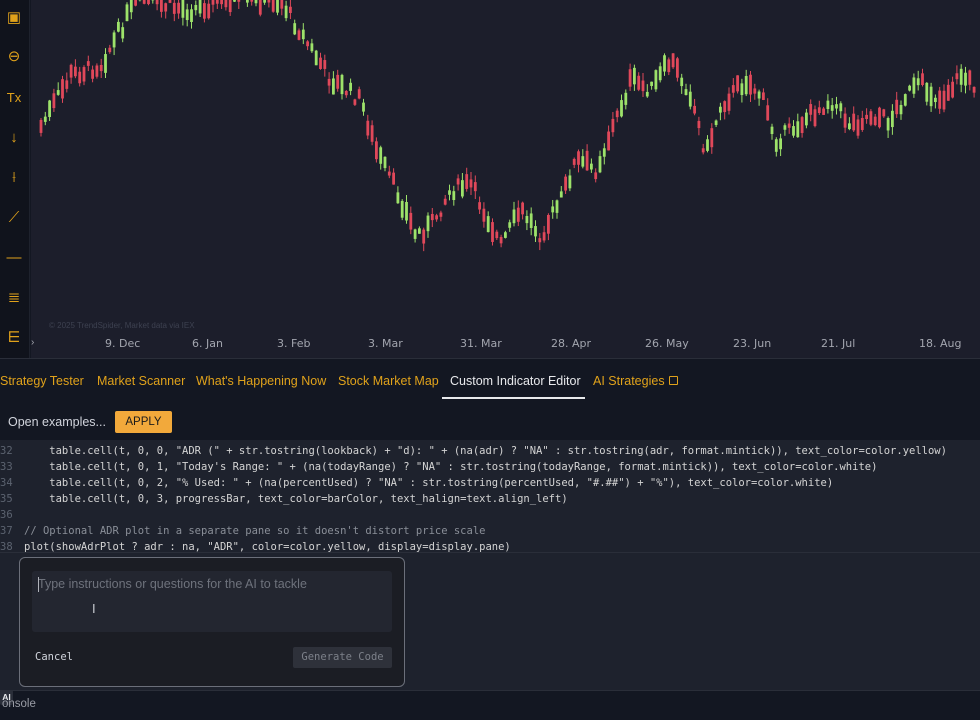  What do you see at coordinates (141, 381) in the screenshot?
I see `tab-market-scanner: Market Scanner` at bounding box center [141, 381].